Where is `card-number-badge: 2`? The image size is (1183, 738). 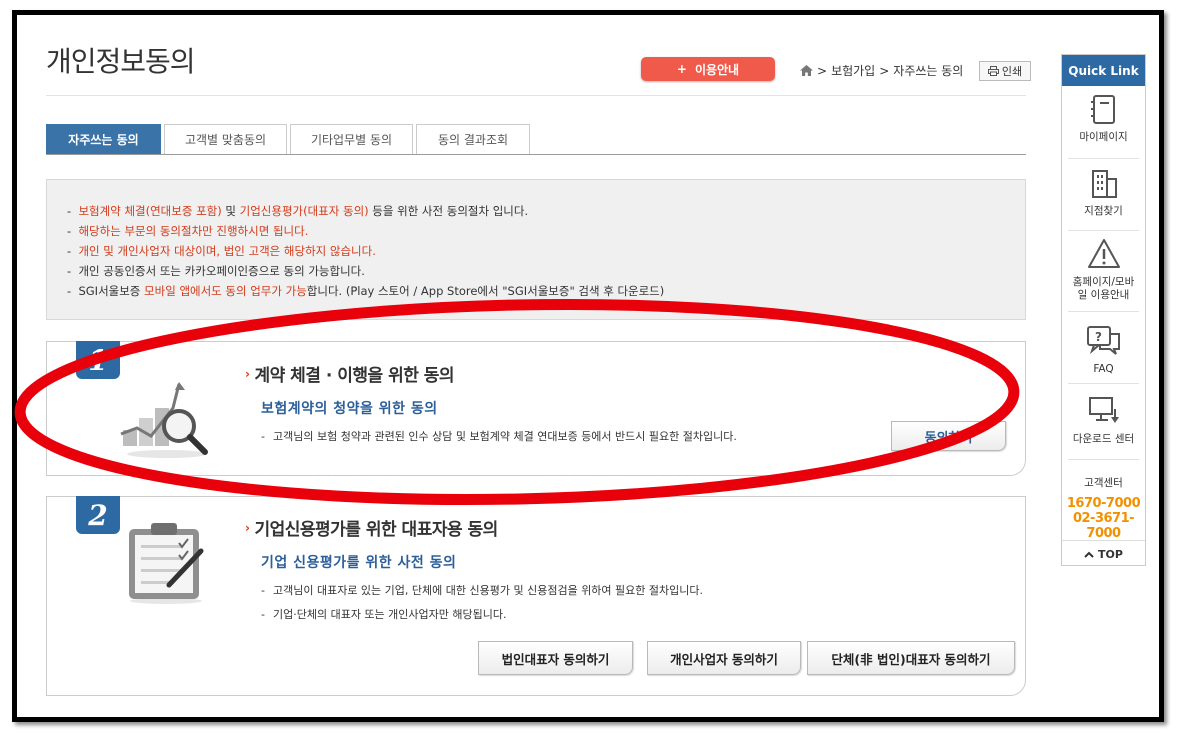 card-number-badge: 2 is located at coordinates (98, 515).